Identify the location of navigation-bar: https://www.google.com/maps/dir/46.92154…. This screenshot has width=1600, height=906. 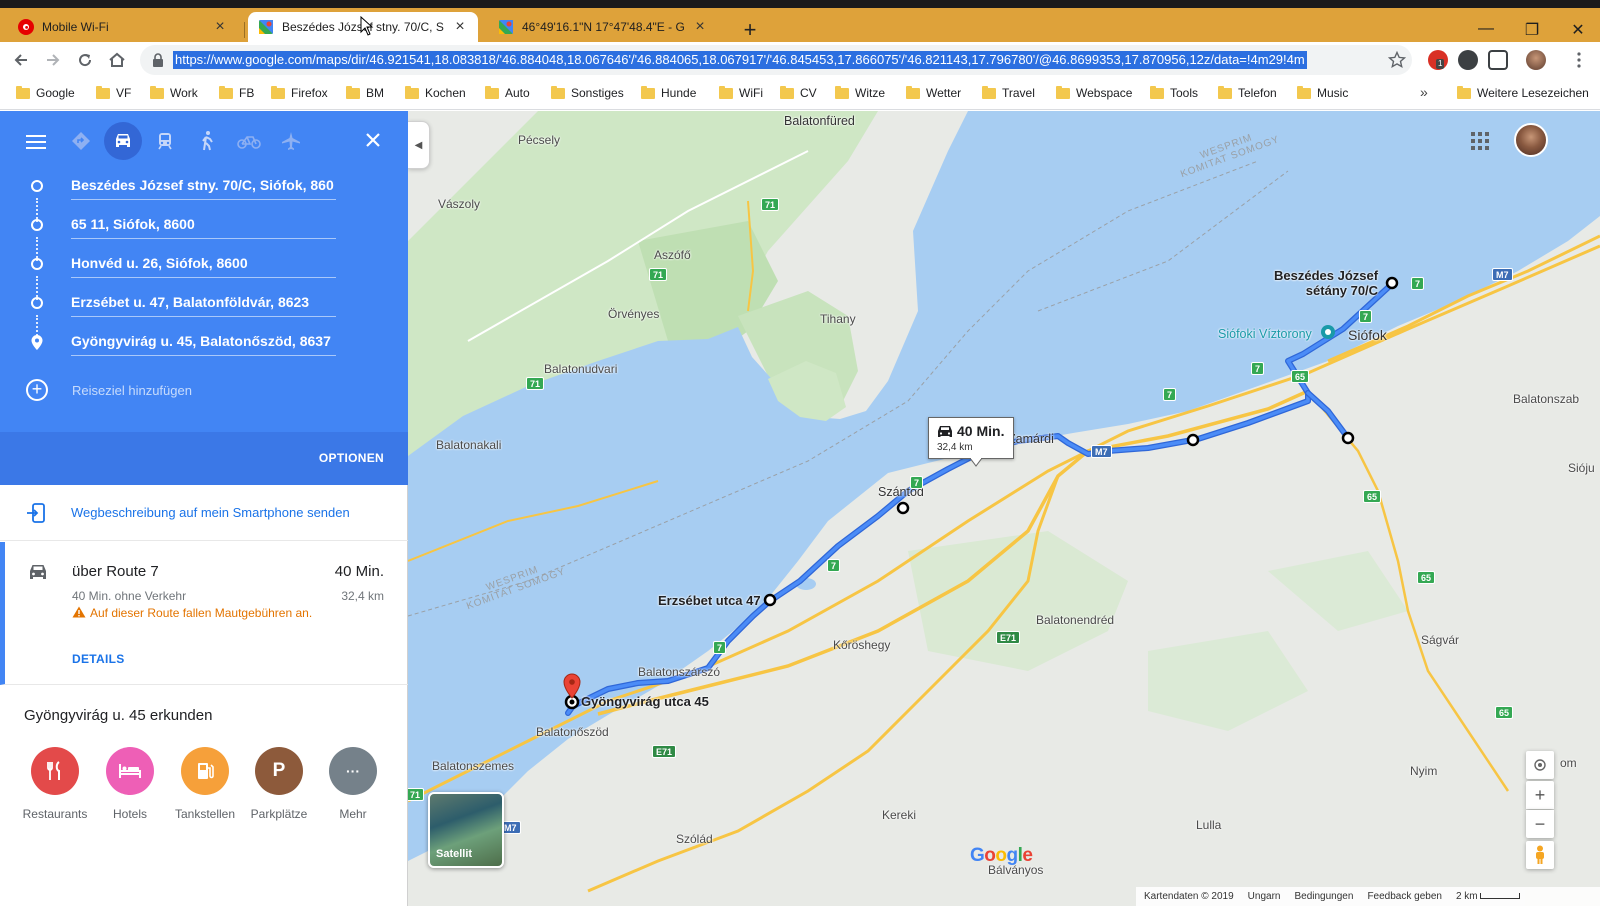
(800, 60).